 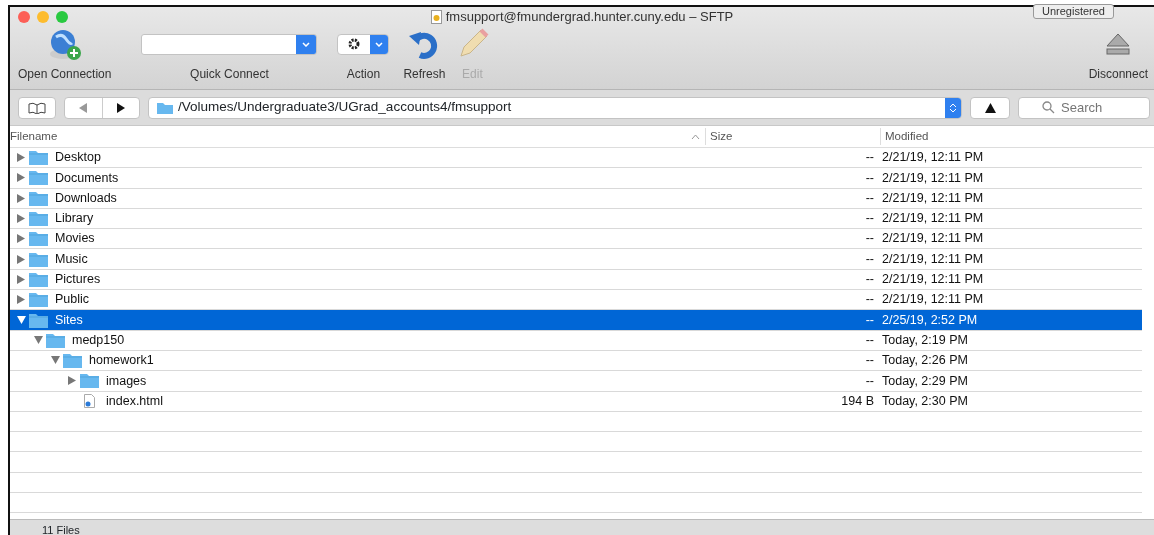 What do you see at coordinates (953, 107) in the screenshot?
I see `stepper-icon` at bounding box center [953, 107].